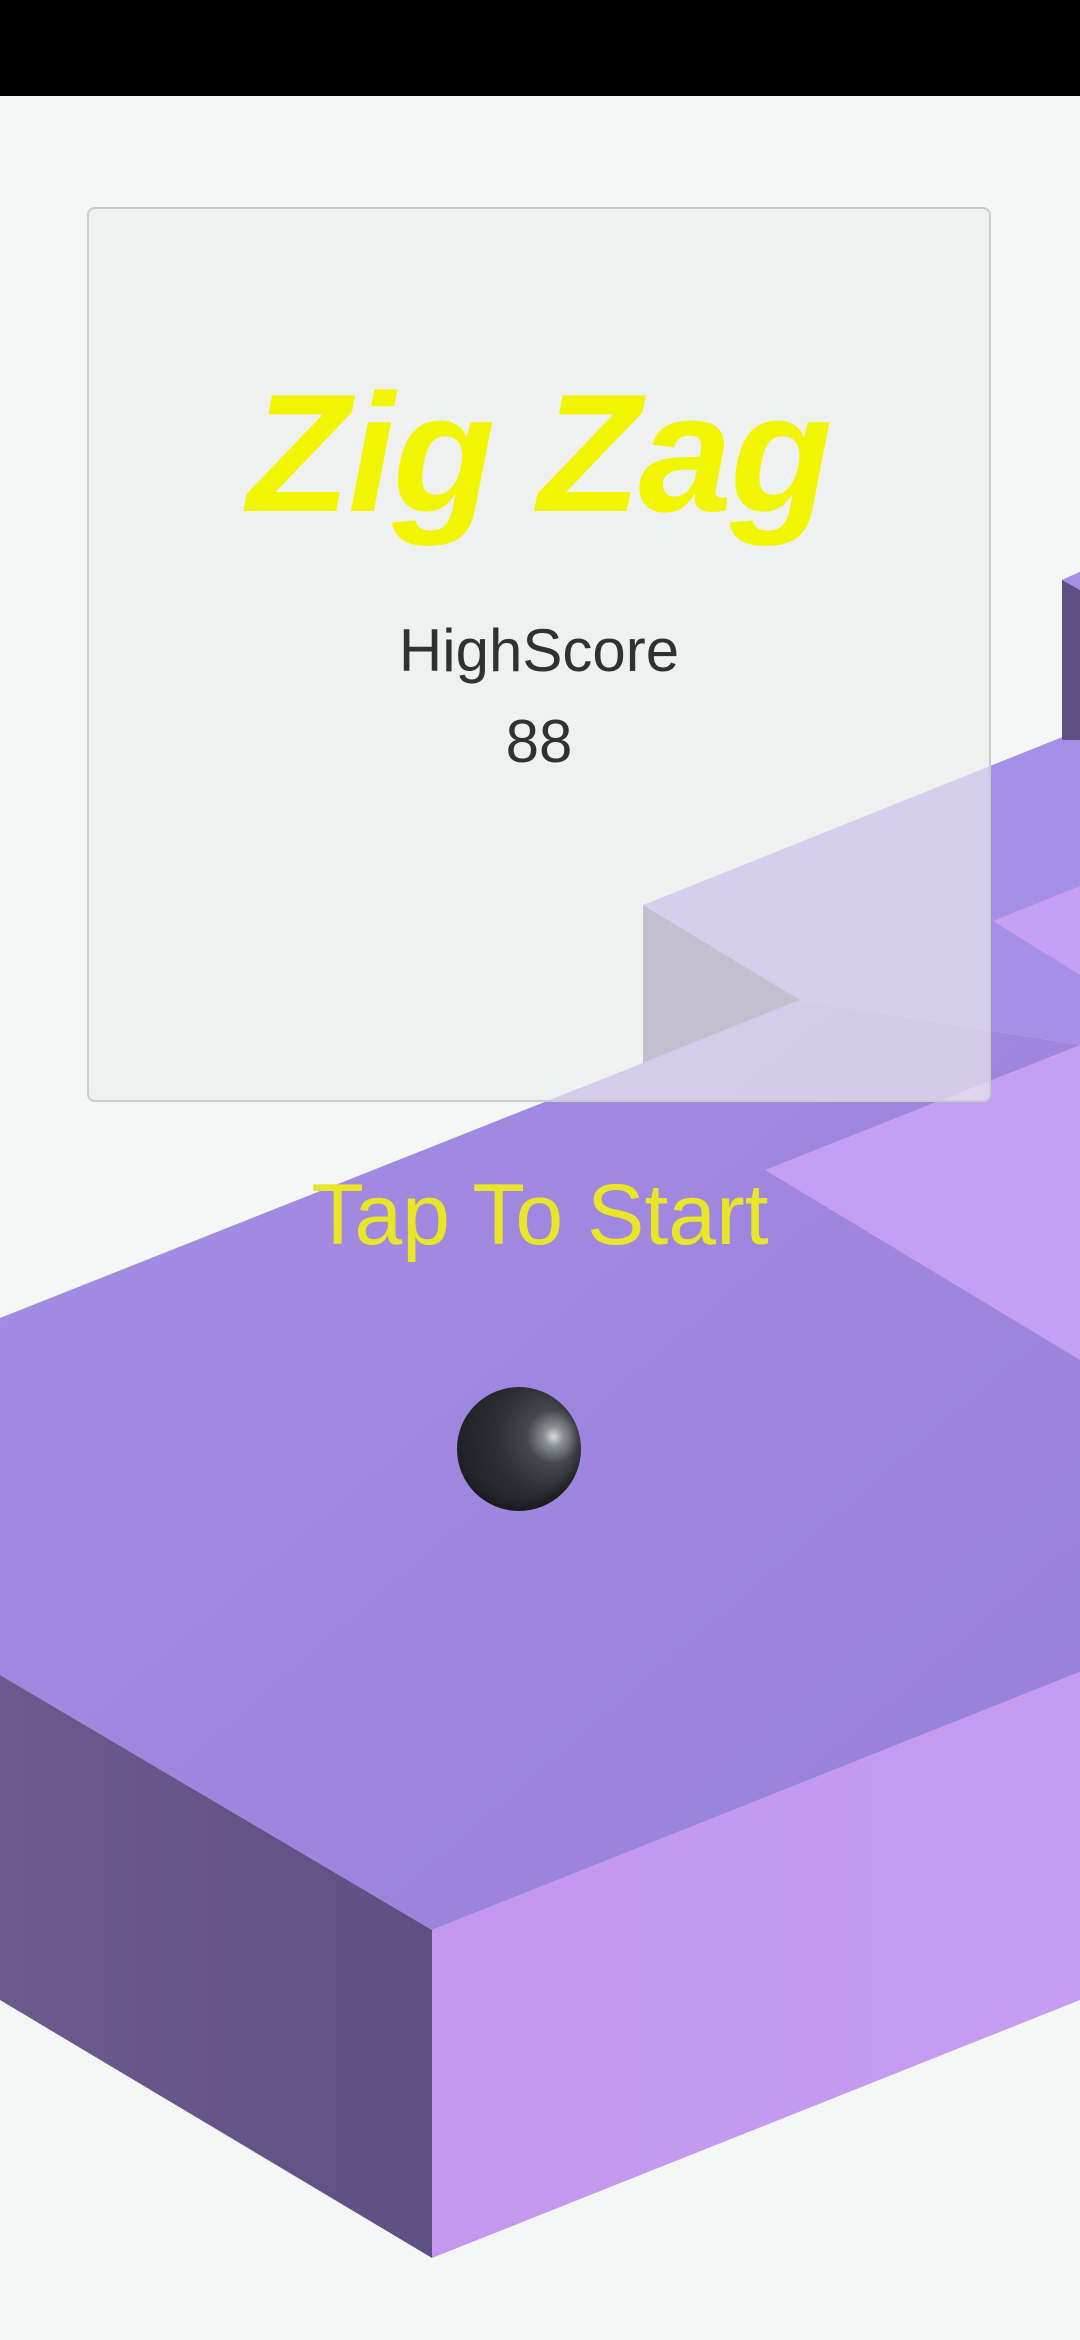 The height and width of the screenshot is (2340, 1080). I want to click on tap-to-start-button: Tap To Start, so click(540, 1215).